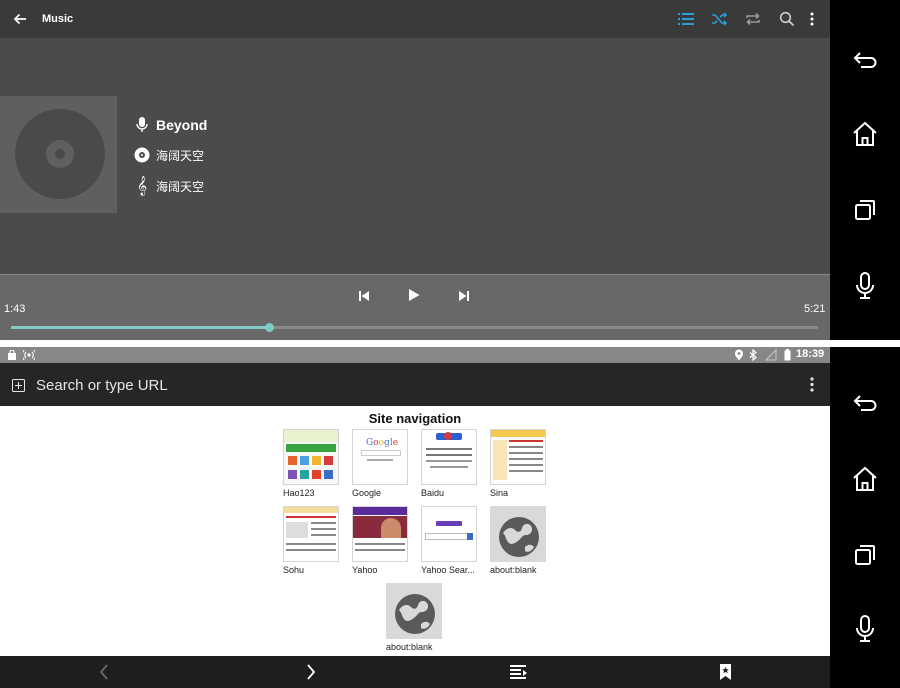 The image size is (900, 688). I want to click on google-thumbnail: Google, so click(380, 457).